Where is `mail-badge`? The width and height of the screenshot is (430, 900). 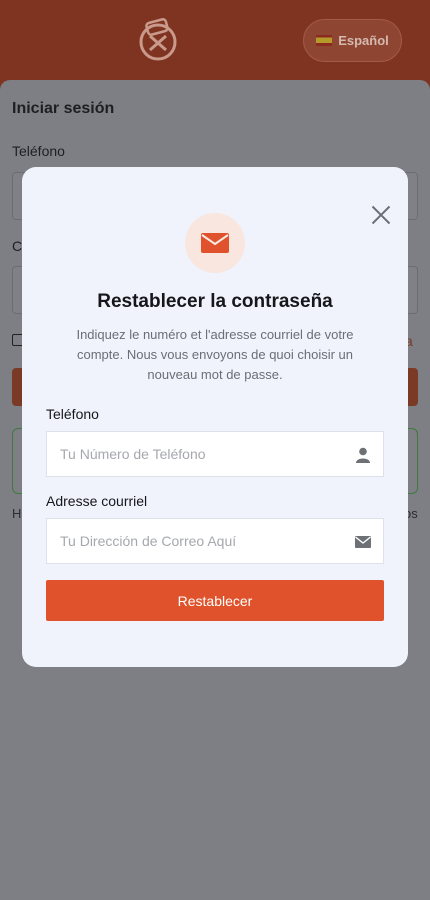 mail-badge is located at coordinates (215, 243).